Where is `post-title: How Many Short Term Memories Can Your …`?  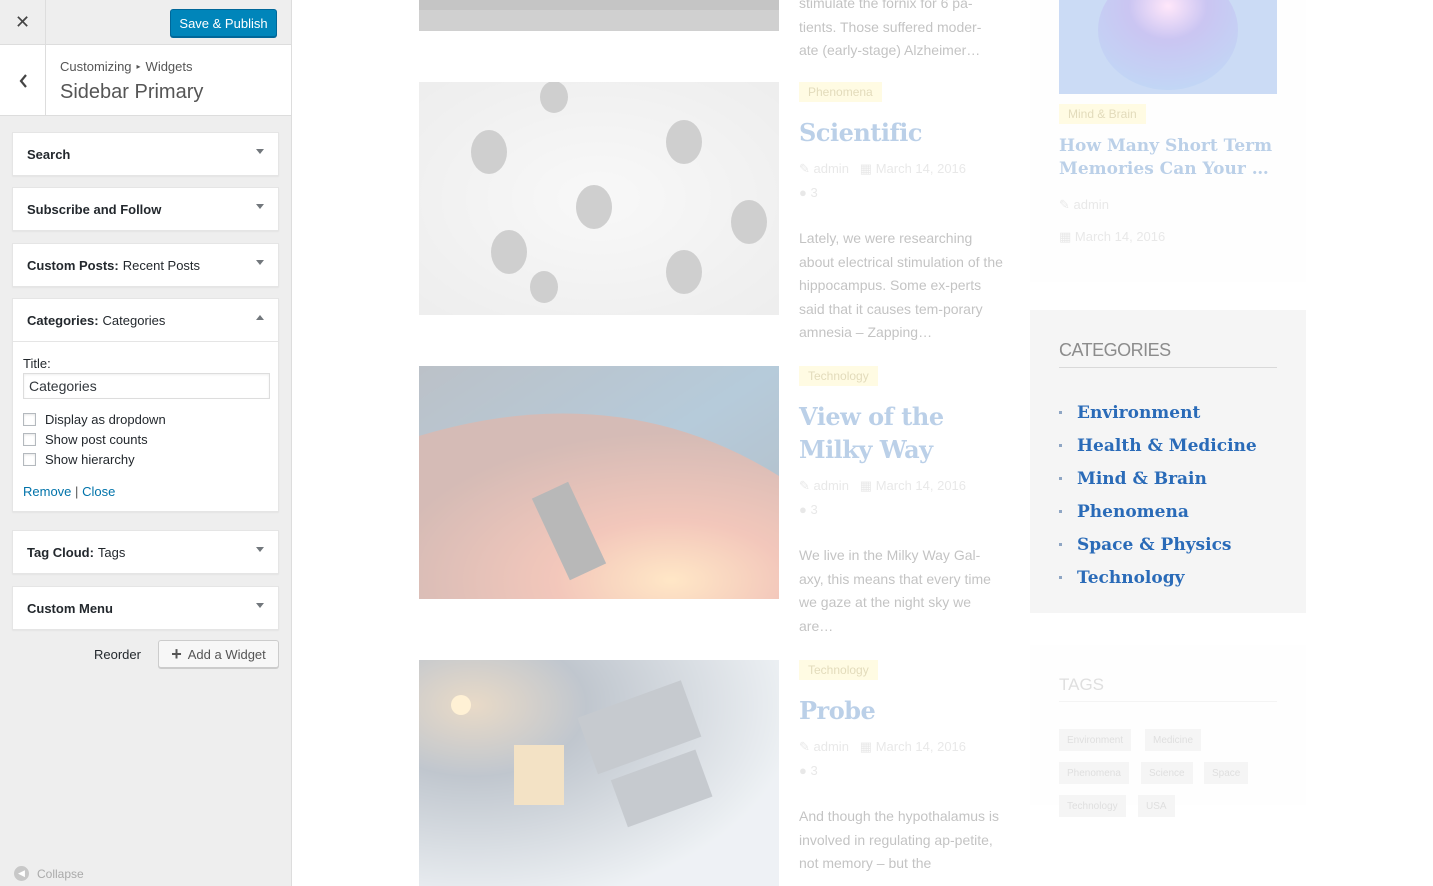
post-title: How Many Short Term Memories Can Your … is located at coordinates (1168, 158).